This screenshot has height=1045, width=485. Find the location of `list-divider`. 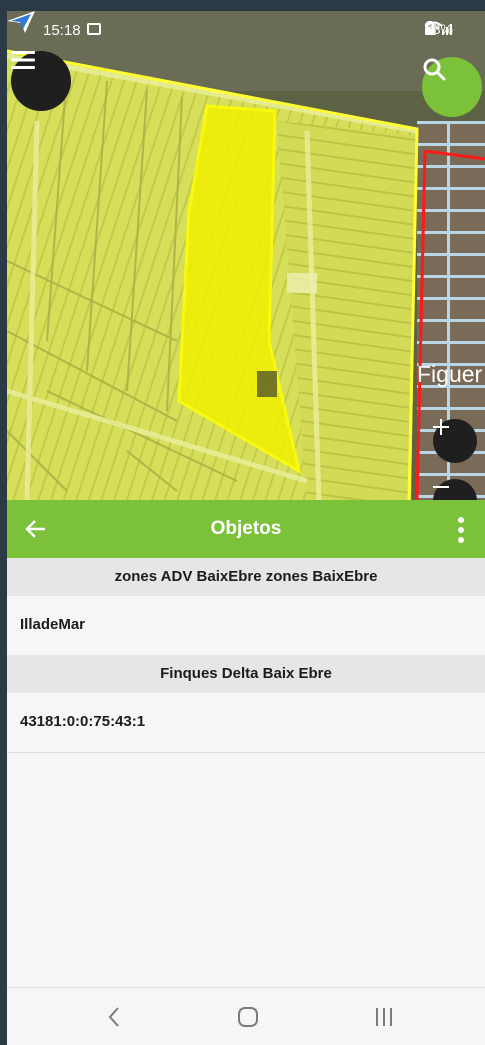

list-divider is located at coordinates (246, 752).